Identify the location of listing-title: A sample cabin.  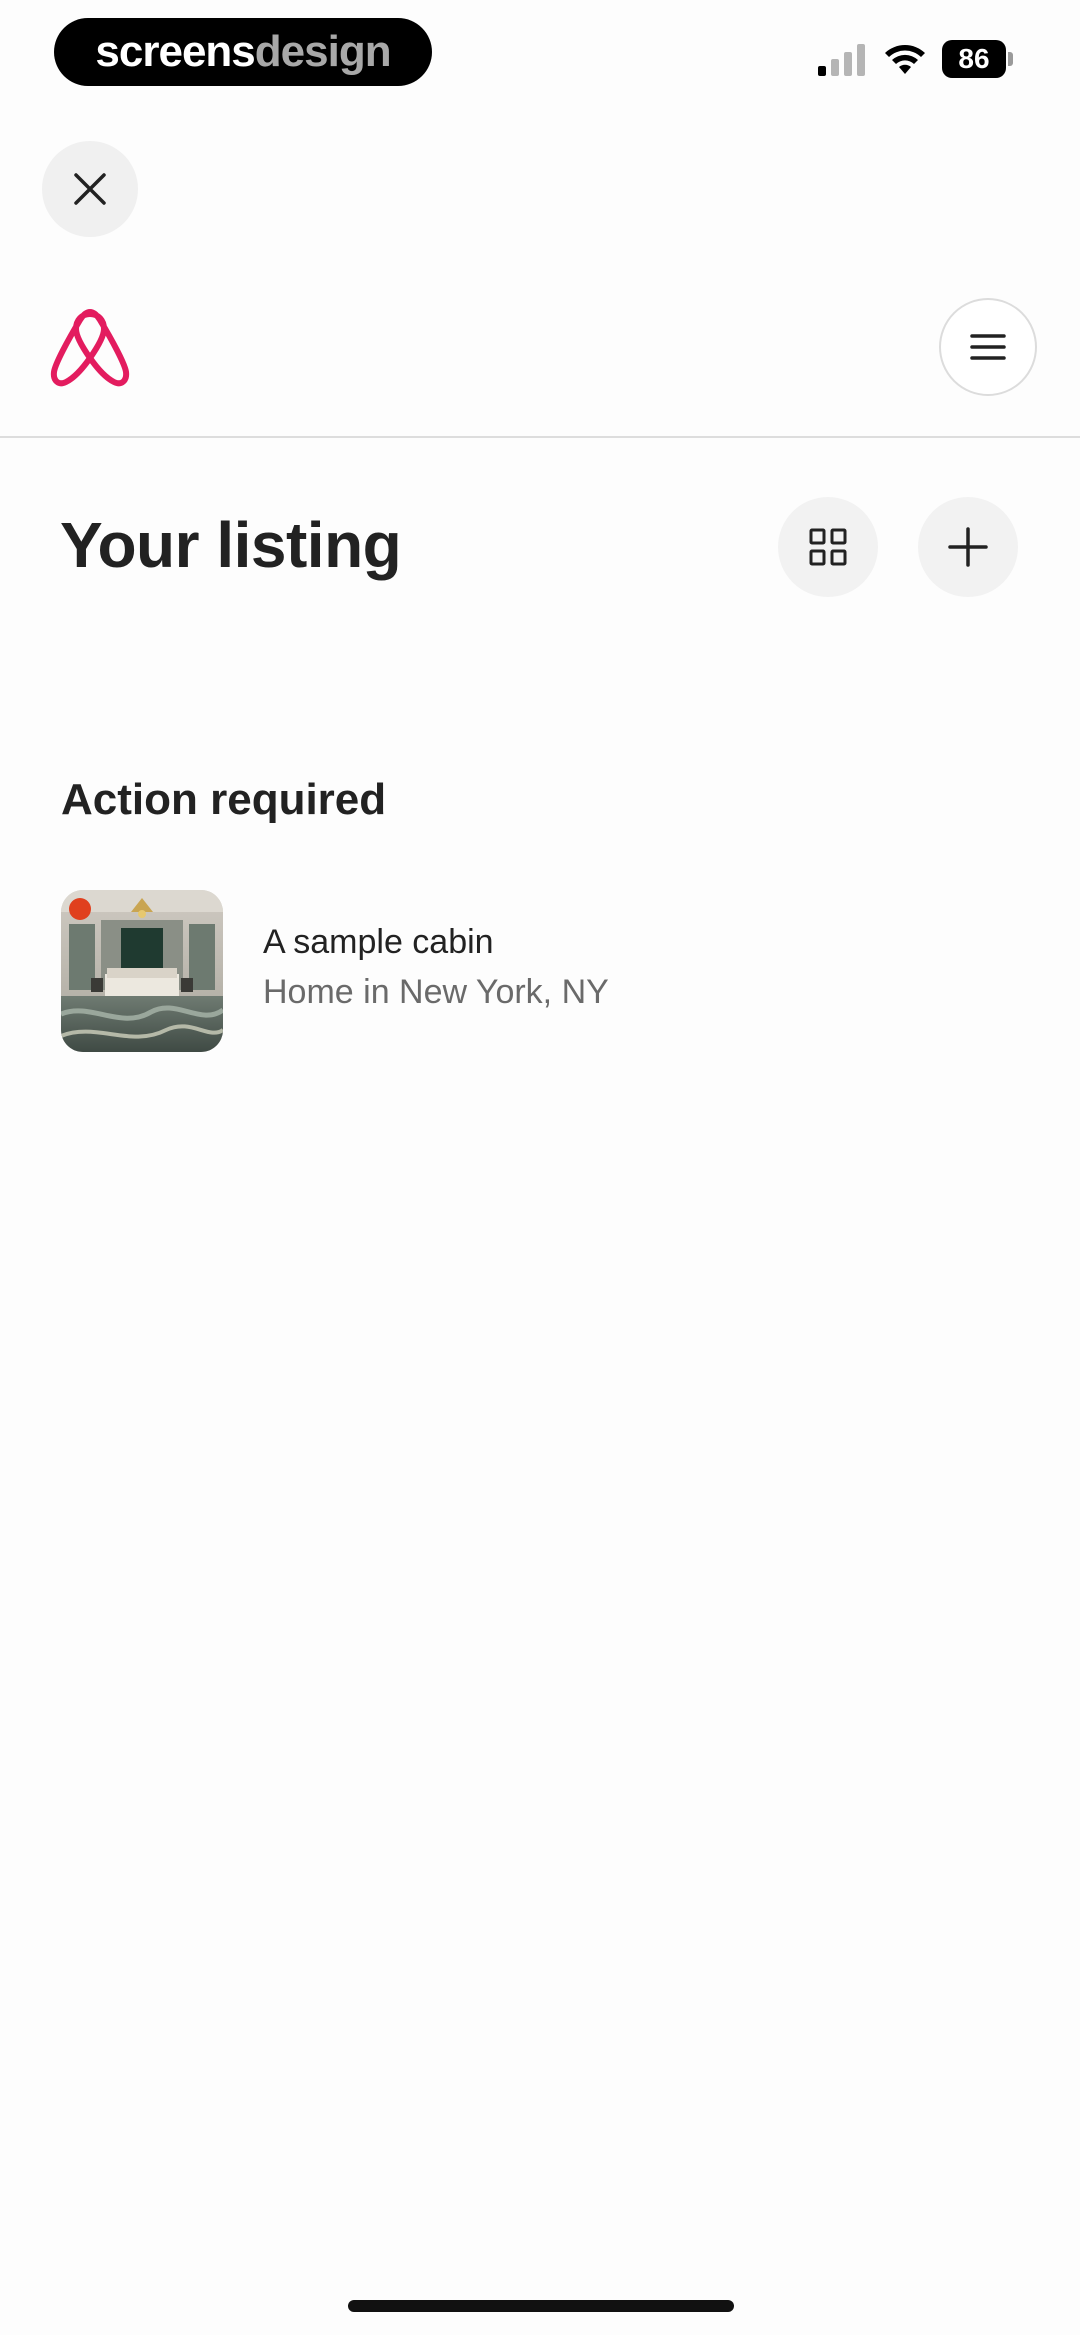
(378, 942).